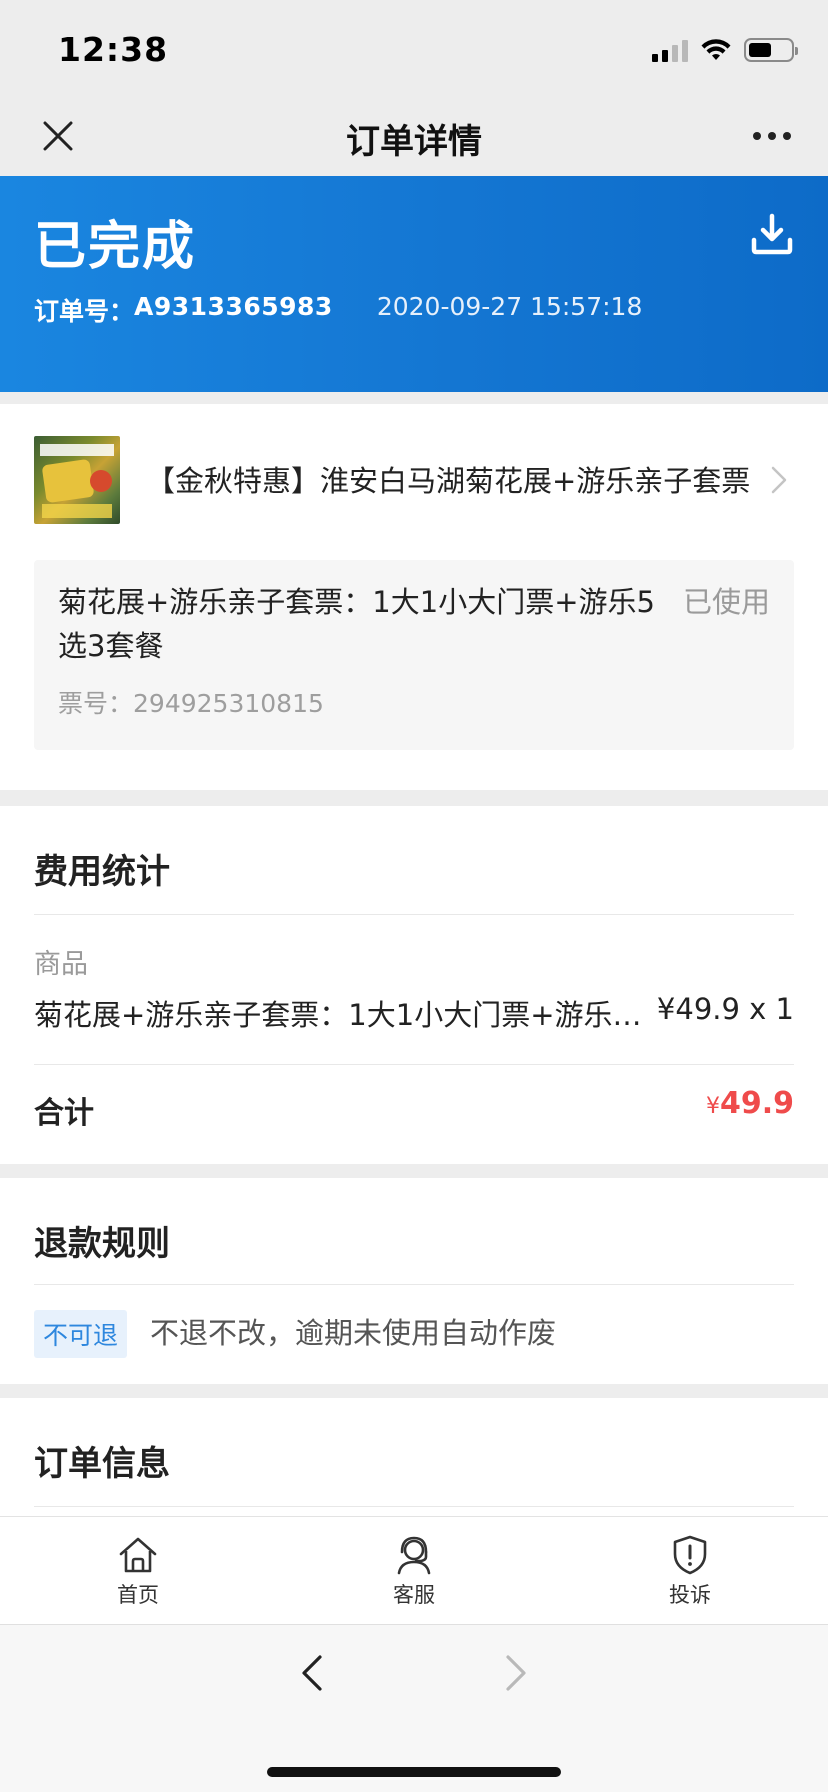 The width and height of the screenshot is (828, 1792). What do you see at coordinates (414, 1594) in the screenshot?
I see `tab-customer-service-label: 客服` at bounding box center [414, 1594].